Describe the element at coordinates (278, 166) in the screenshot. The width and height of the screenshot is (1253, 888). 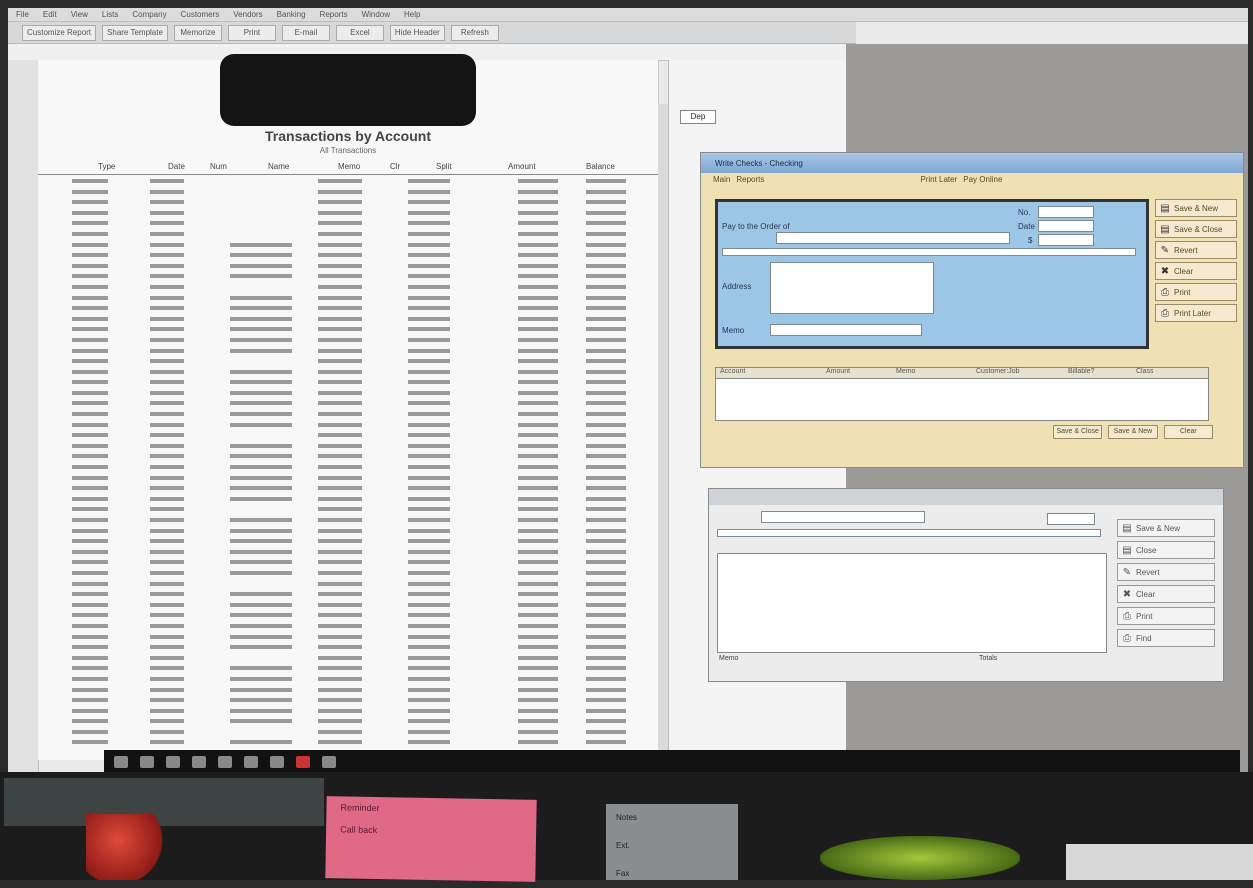
I see `col-name: Name` at that location.